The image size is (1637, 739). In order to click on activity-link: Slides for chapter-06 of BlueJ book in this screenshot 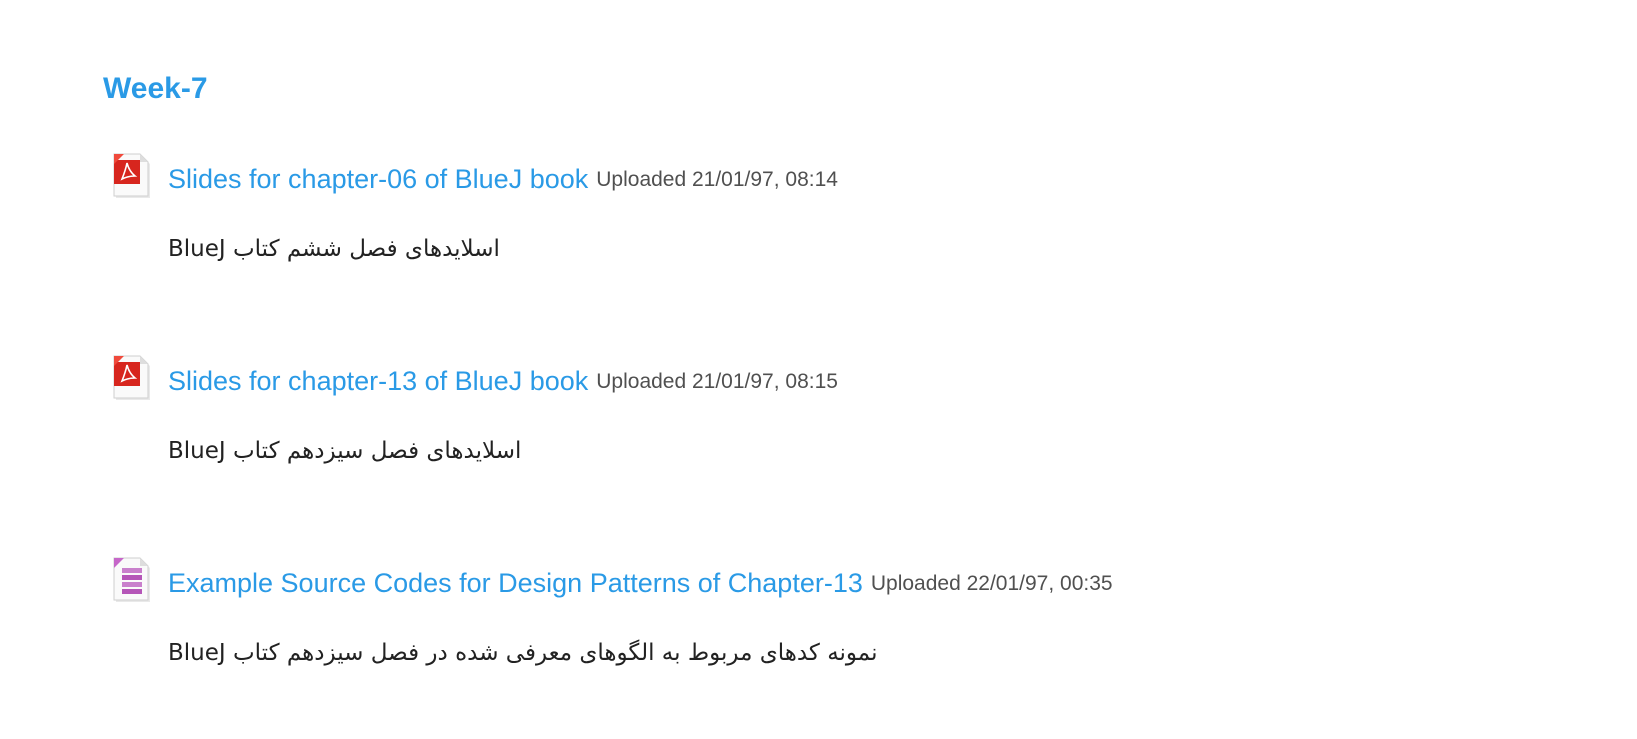, I will do `click(378, 179)`.